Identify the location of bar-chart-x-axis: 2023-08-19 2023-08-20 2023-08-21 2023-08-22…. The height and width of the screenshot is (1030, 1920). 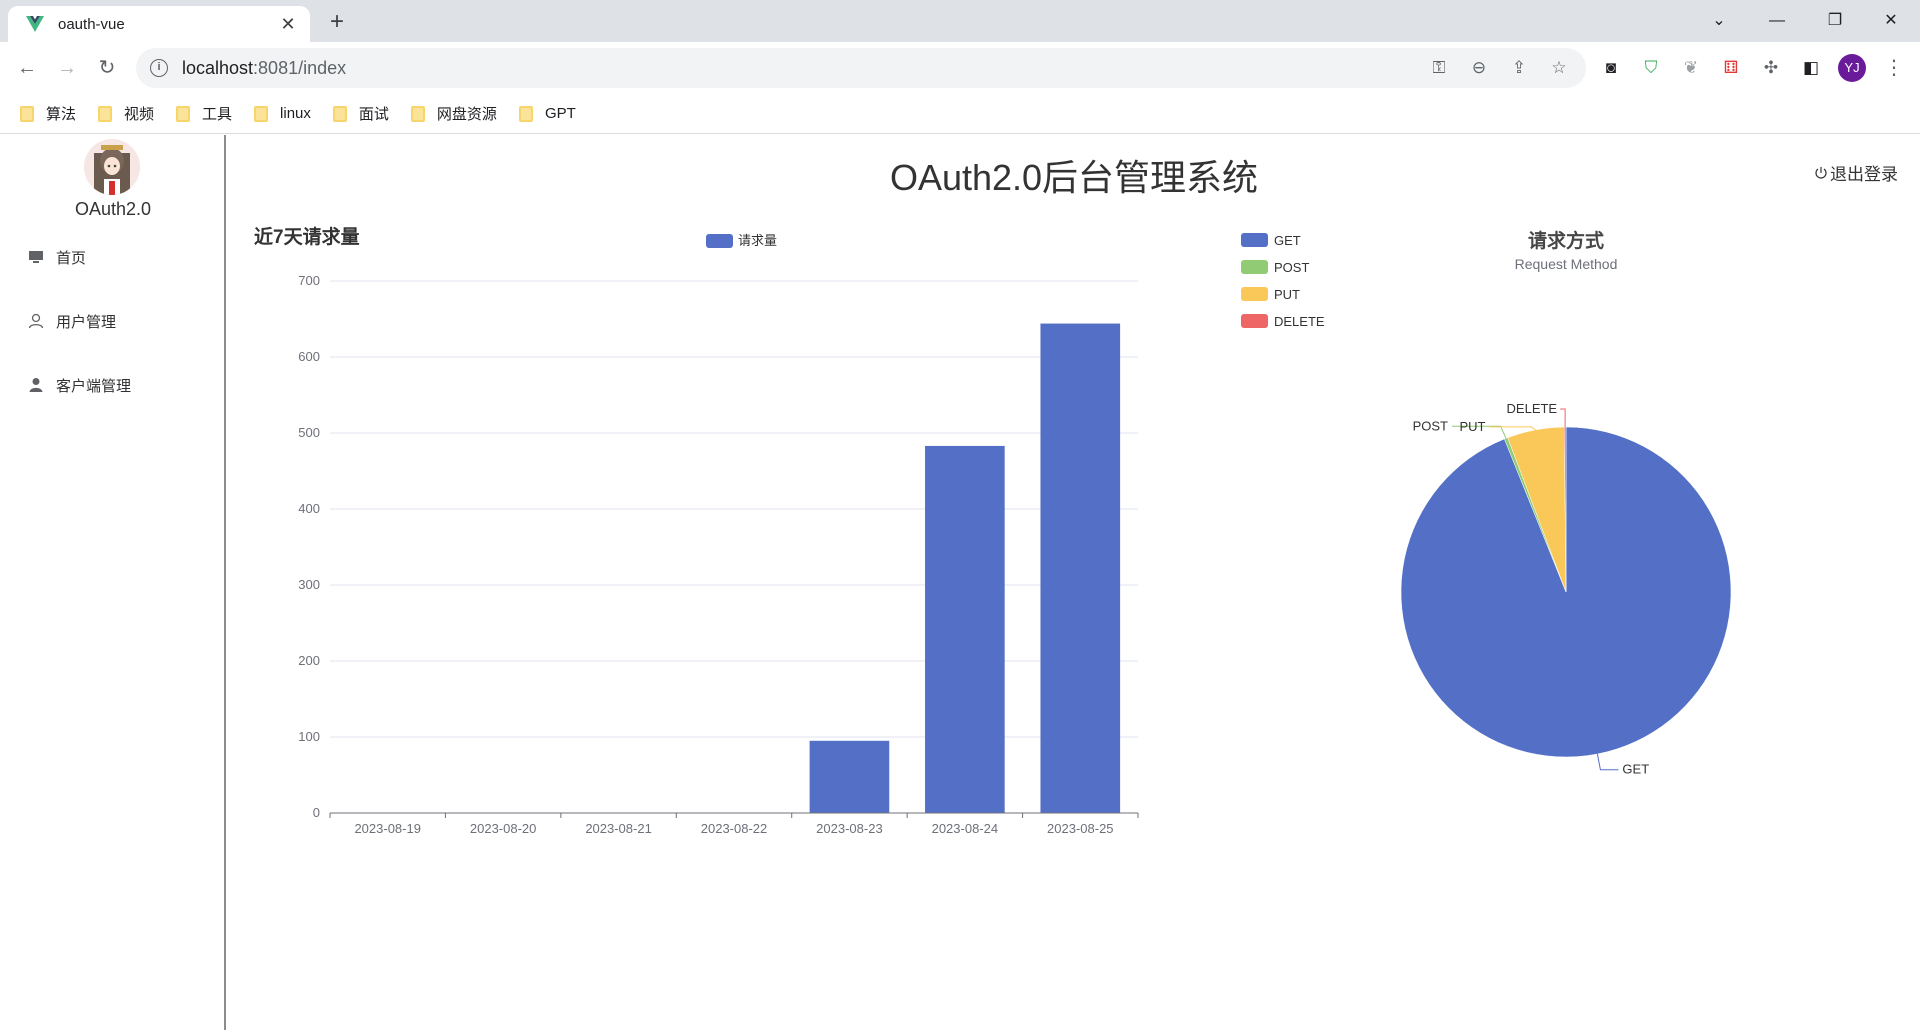
(734, 824).